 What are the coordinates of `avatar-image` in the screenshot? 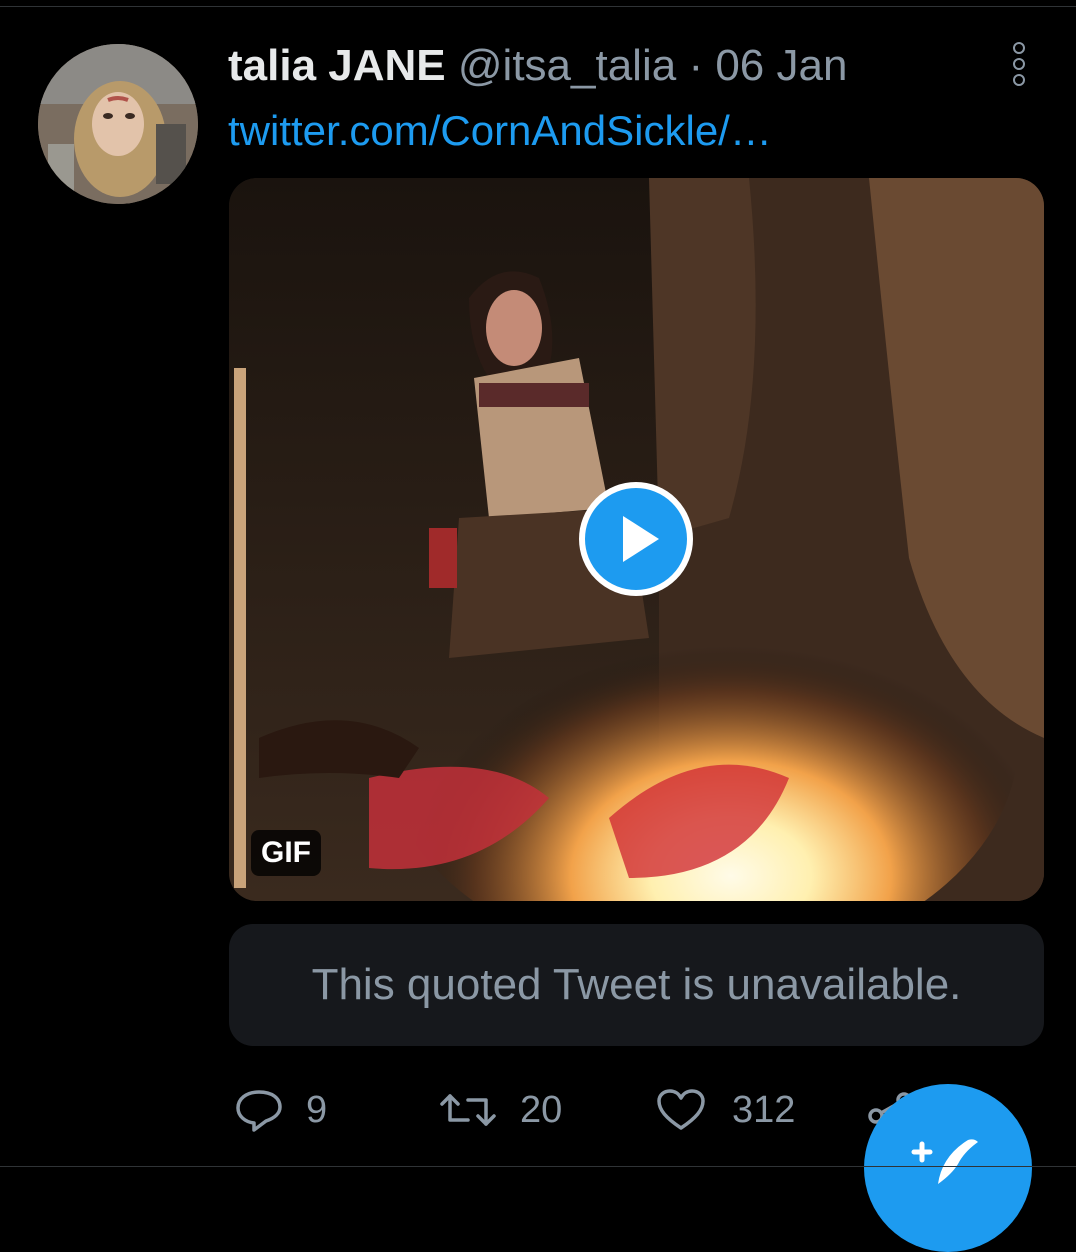 It's located at (118, 124).